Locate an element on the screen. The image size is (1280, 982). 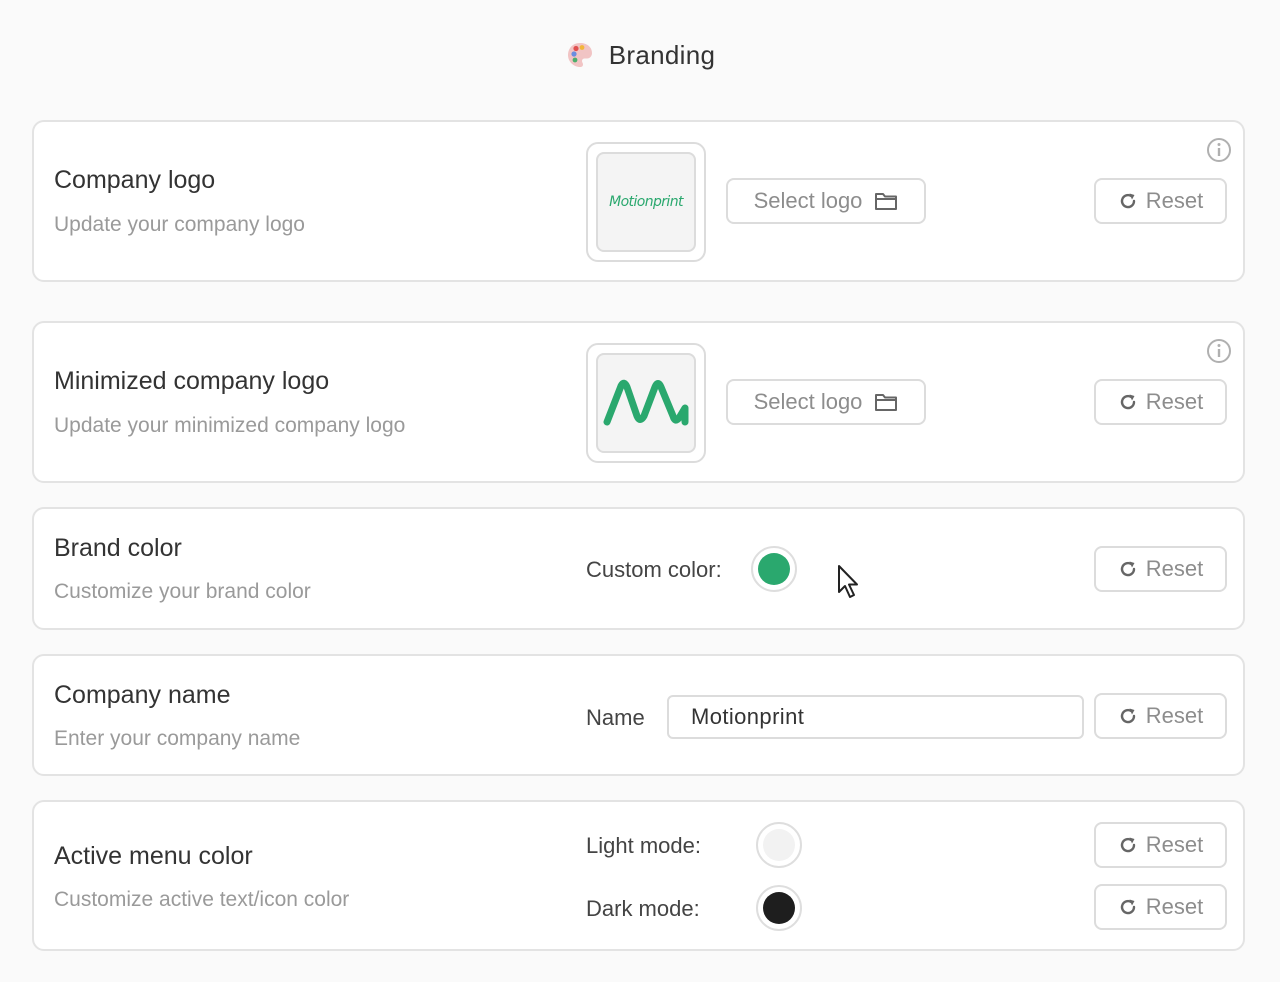
company-logo-title: Company logo is located at coordinates (135, 180).